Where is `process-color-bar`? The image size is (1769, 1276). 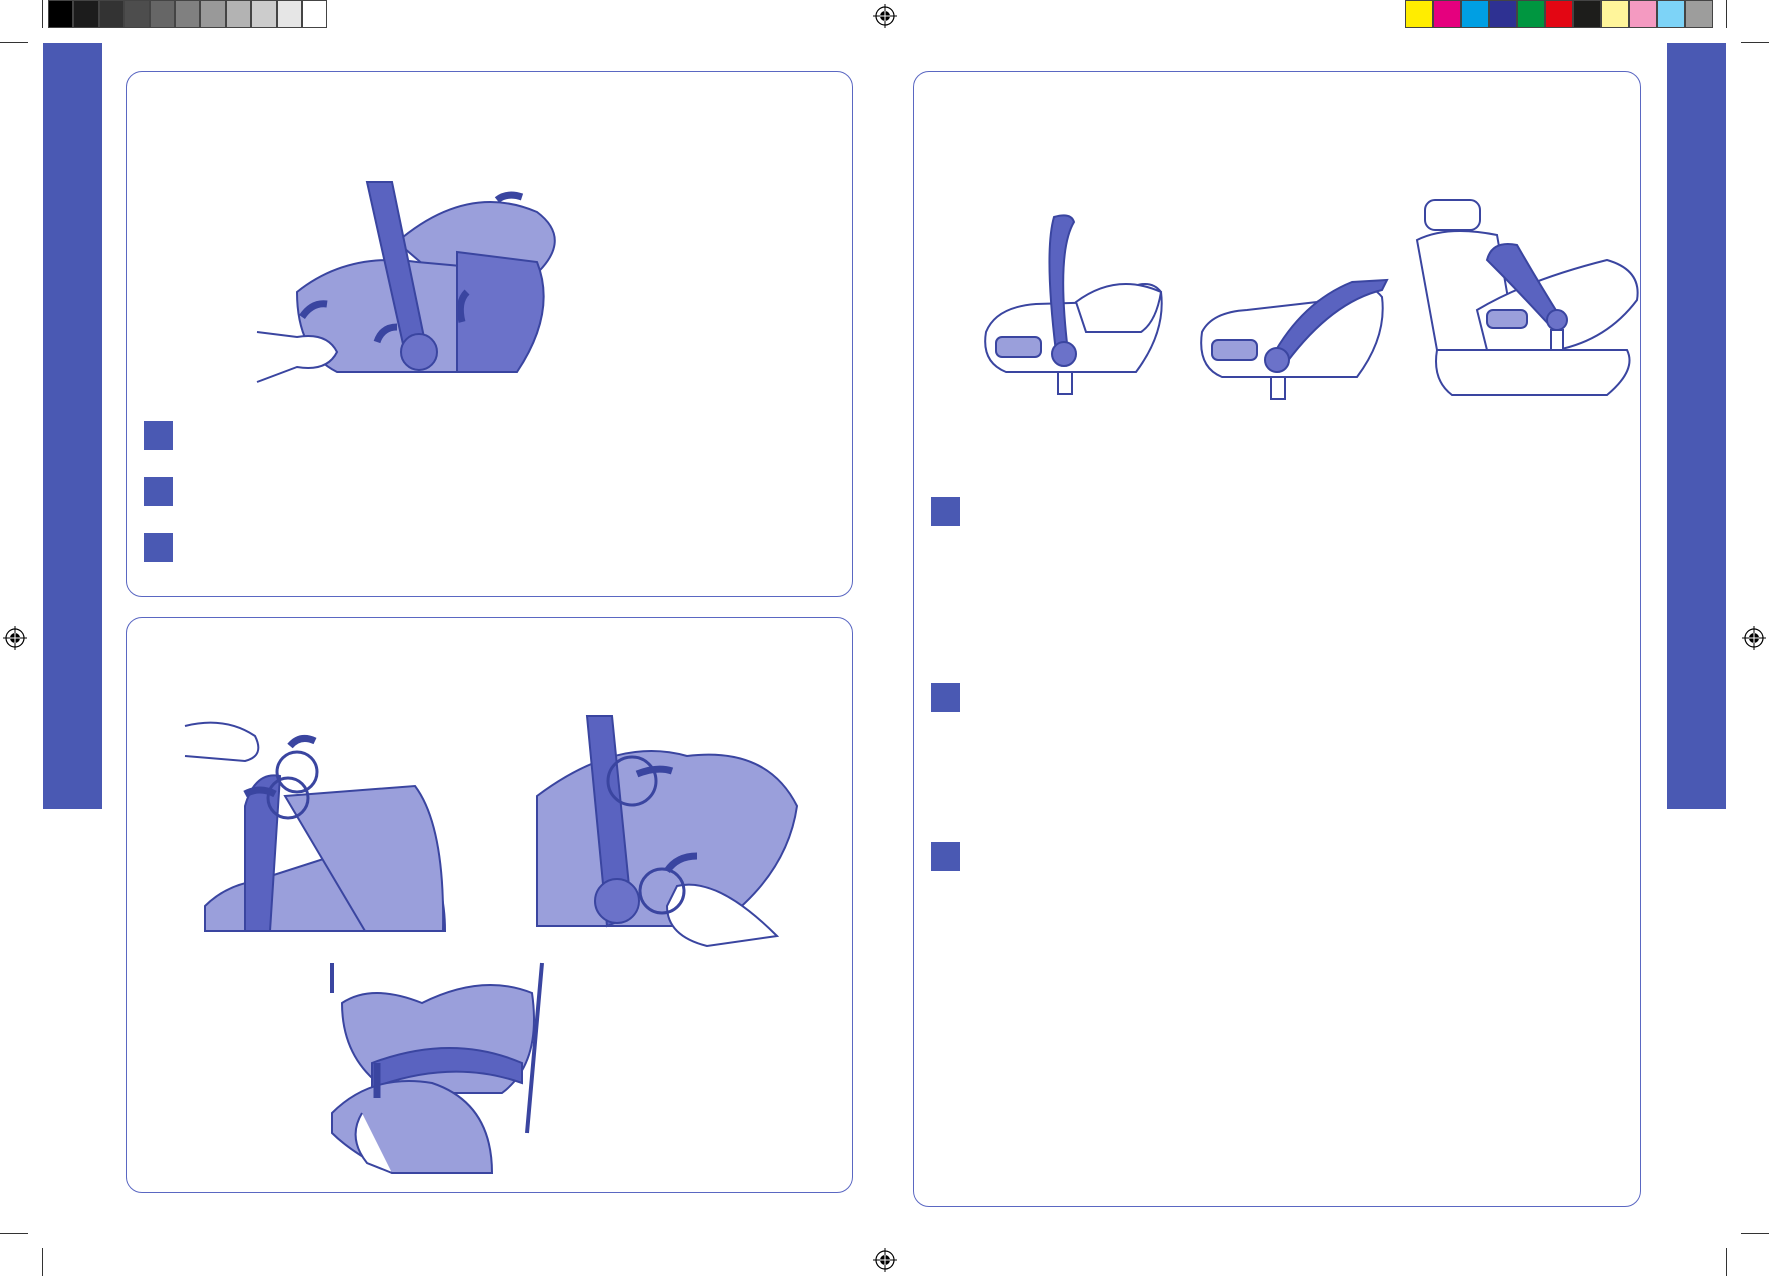 process-color-bar is located at coordinates (1559, 14).